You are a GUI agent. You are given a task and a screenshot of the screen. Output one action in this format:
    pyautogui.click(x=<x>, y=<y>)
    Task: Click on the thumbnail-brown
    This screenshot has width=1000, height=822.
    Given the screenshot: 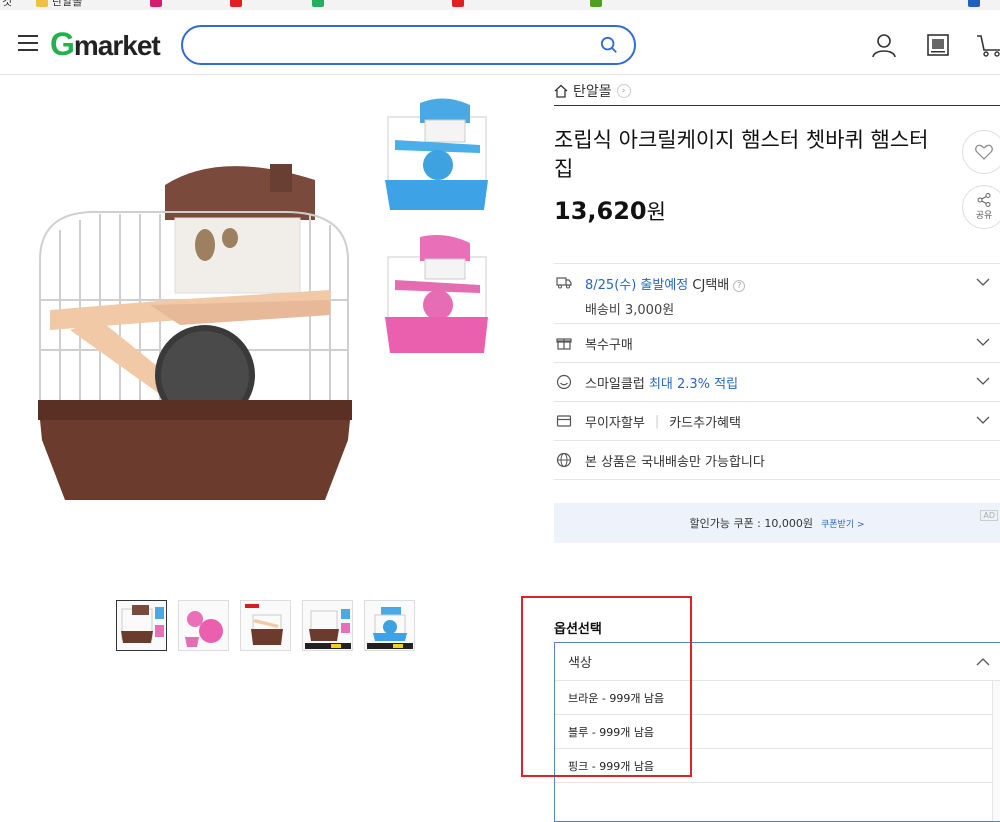 What is the action you would take?
    pyautogui.click(x=141, y=625)
    